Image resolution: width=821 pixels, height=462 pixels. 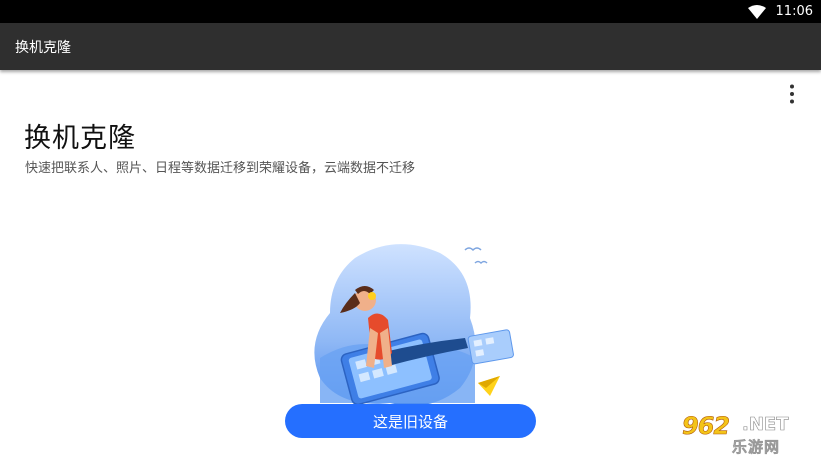 I want to click on more-vertical-icon, so click(x=792, y=94).